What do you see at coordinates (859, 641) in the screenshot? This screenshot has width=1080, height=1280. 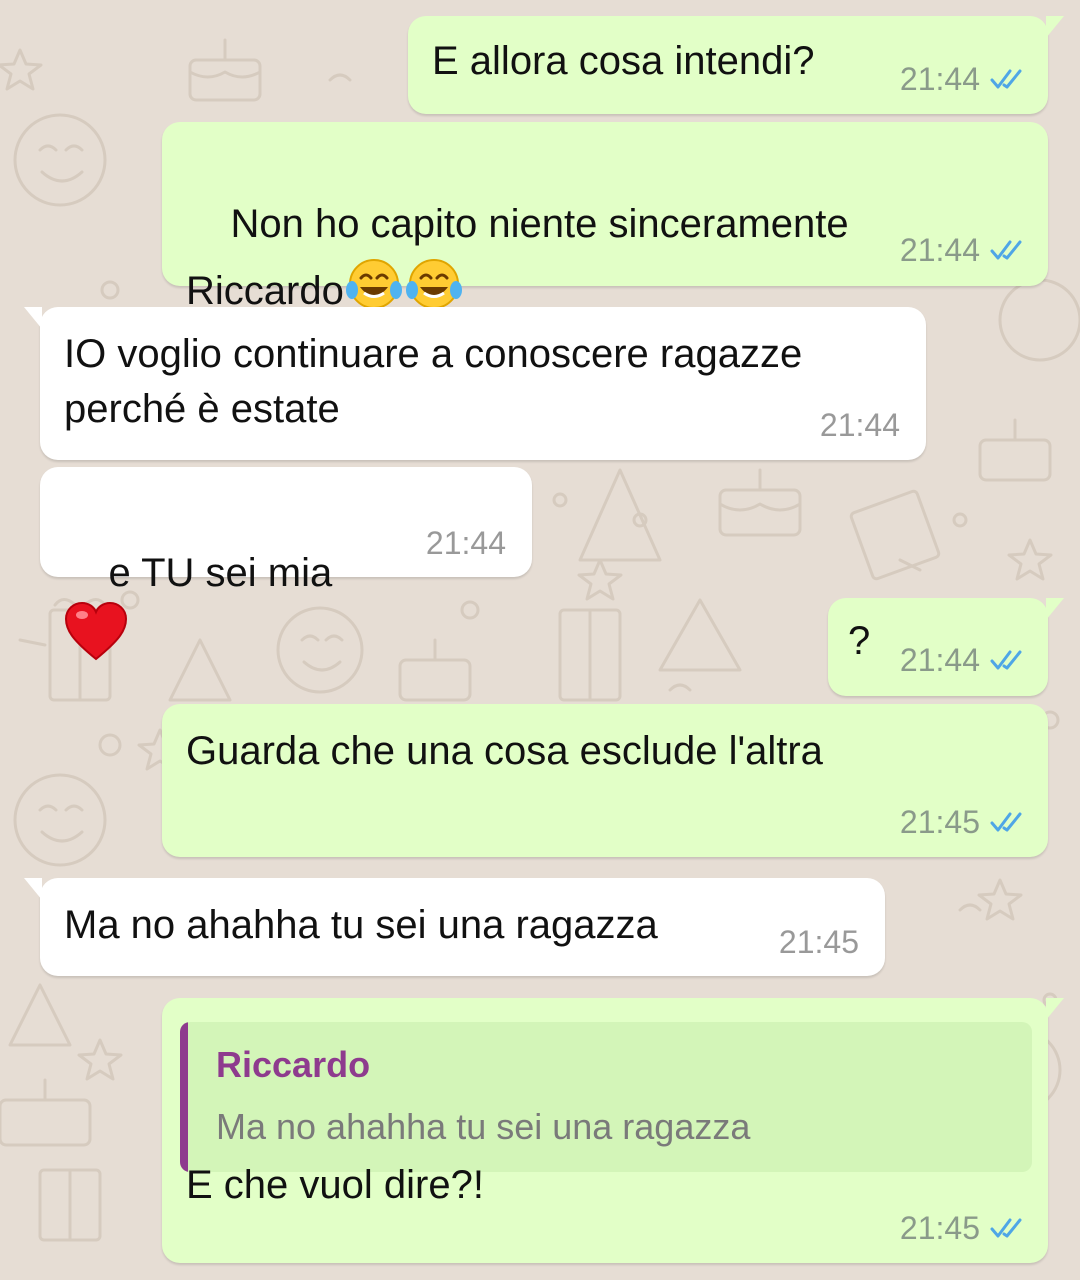 I see `message-text: ?` at bounding box center [859, 641].